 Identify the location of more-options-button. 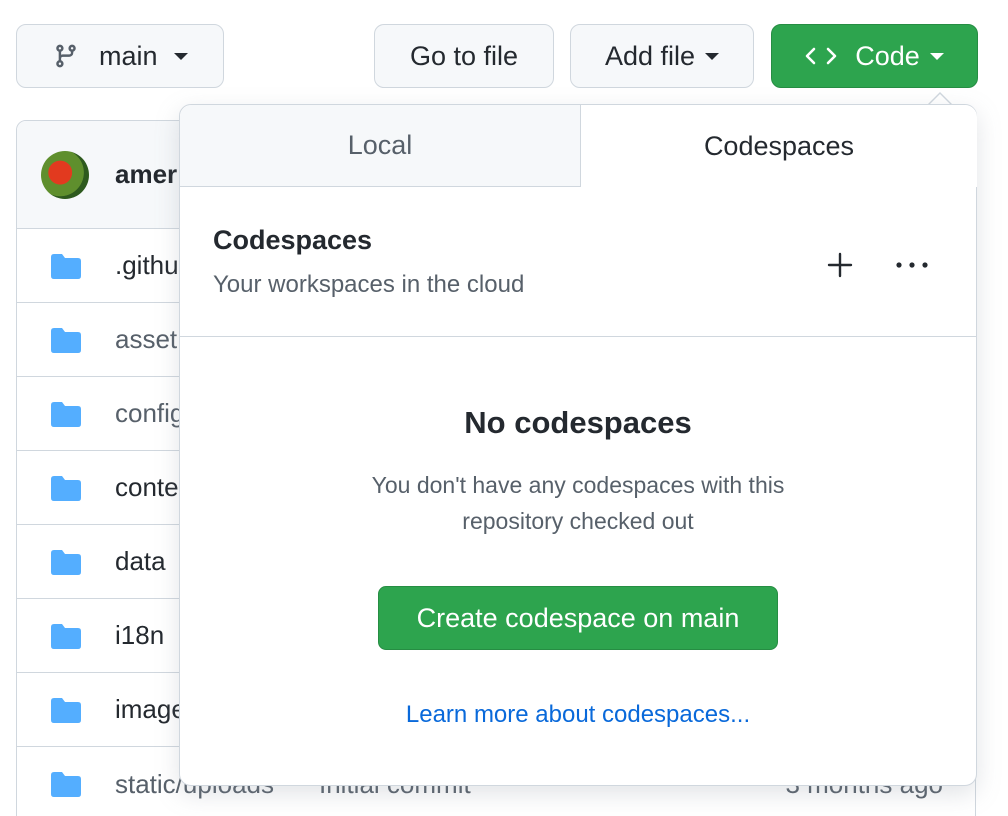
(912, 265).